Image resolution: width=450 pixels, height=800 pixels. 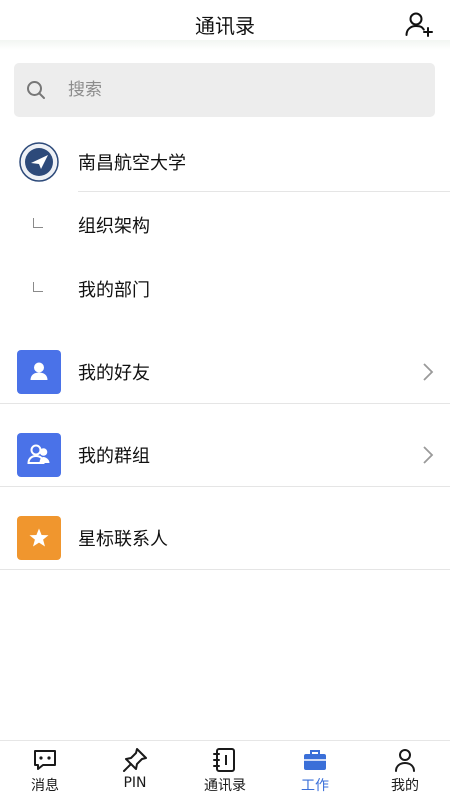 What do you see at coordinates (135, 760) in the screenshot?
I see `pin-icon` at bounding box center [135, 760].